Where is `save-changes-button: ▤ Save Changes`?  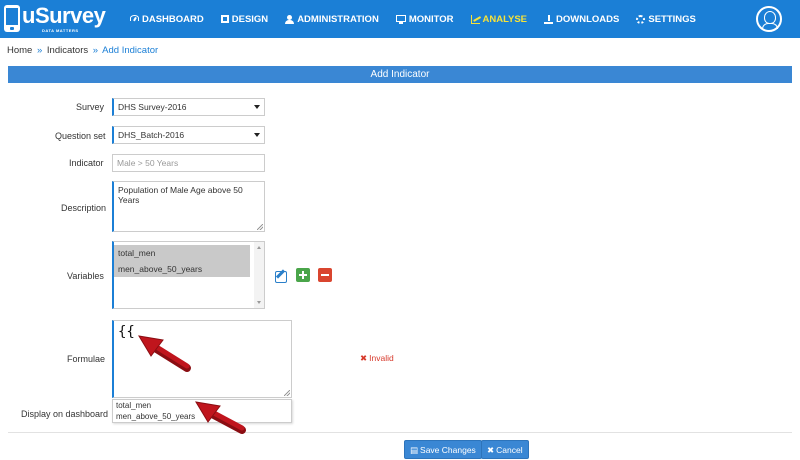
save-changes-button: ▤ Save Changes is located at coordinates (443, 449).